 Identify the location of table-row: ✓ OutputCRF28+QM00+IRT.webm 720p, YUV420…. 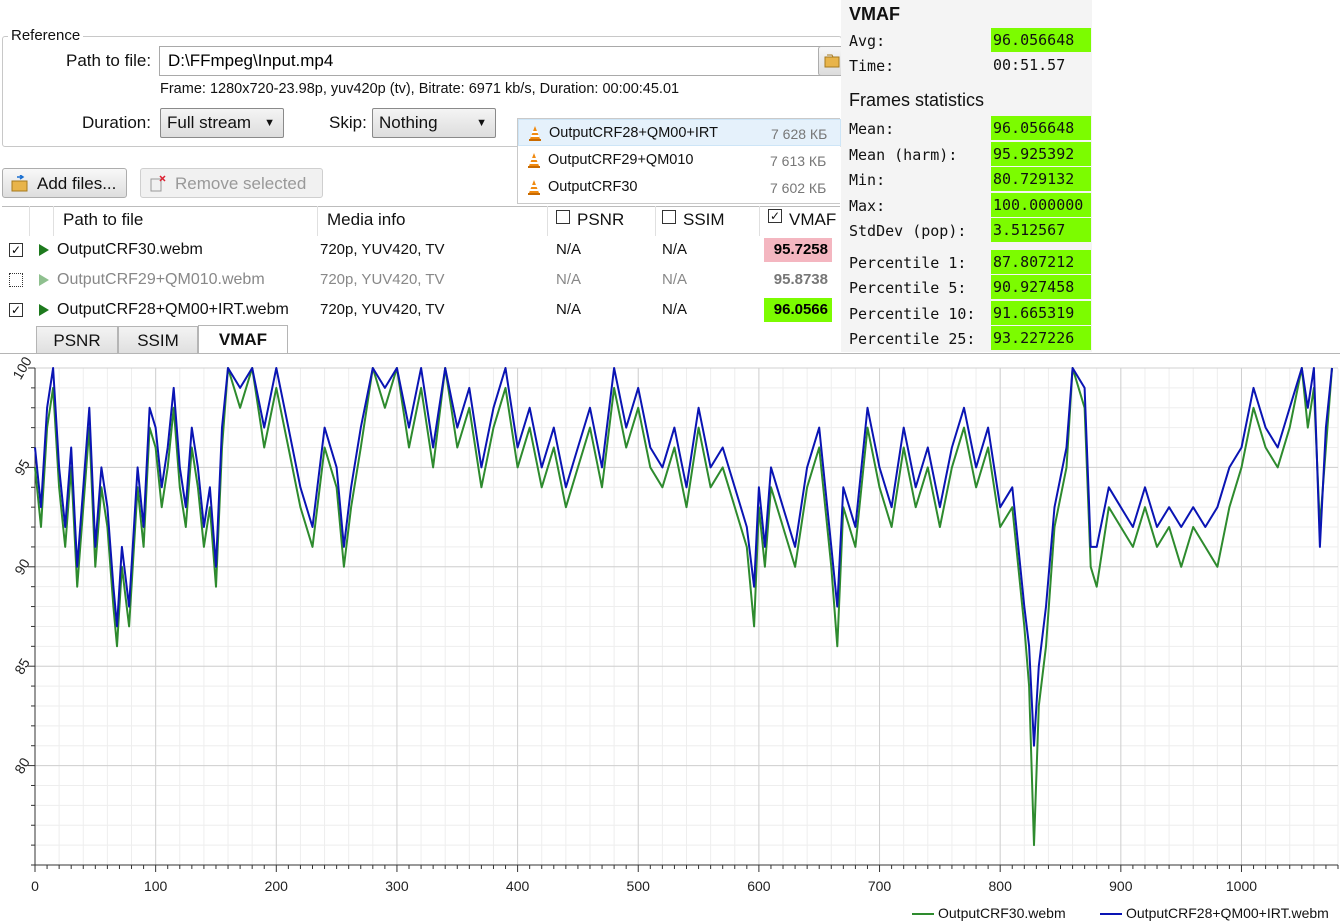
(421, 311).